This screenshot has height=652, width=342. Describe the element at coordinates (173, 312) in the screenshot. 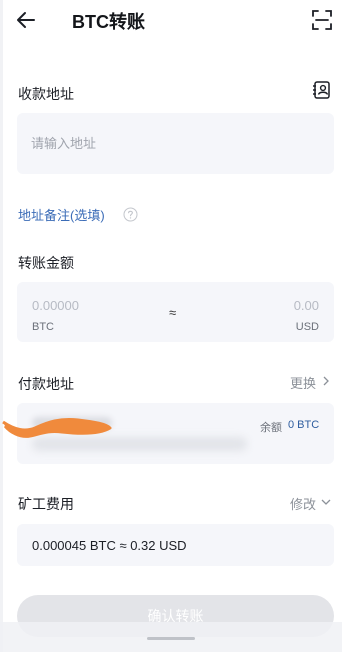

I see `approx-sign: ≈` at that location.